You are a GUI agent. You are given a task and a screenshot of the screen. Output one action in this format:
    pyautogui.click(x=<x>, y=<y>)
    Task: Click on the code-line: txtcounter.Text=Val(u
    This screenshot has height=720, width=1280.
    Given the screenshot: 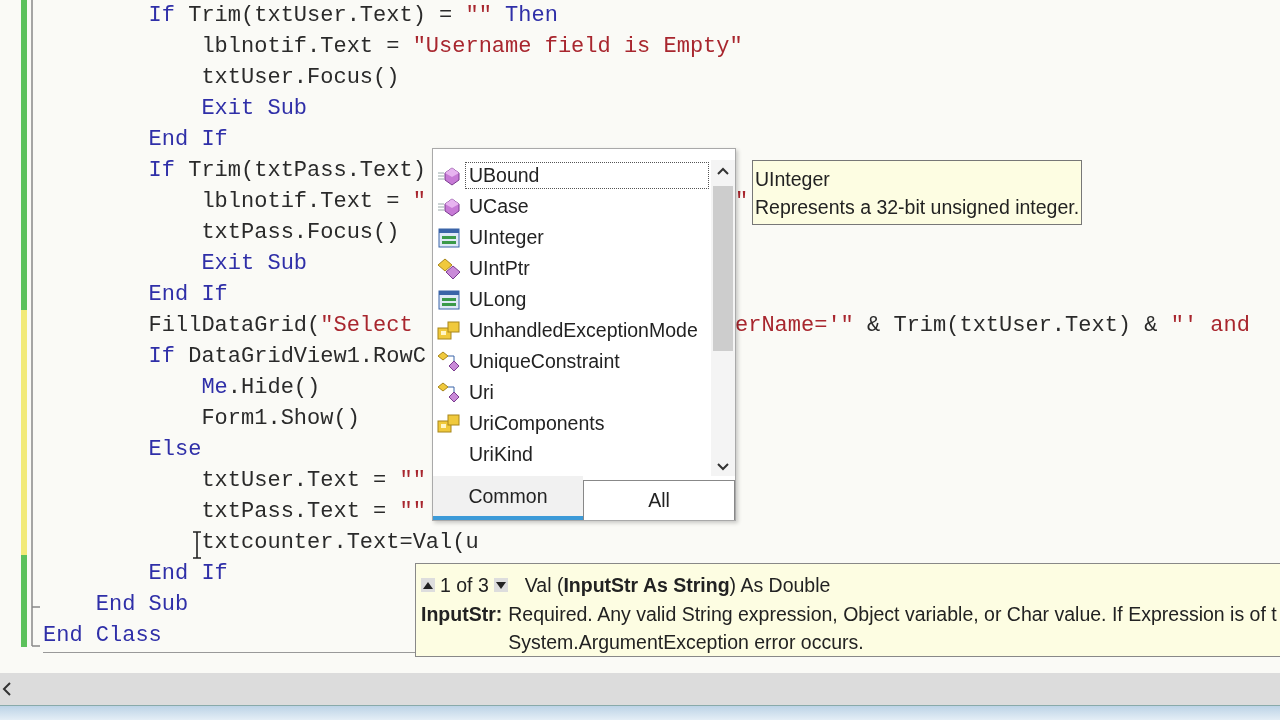 What is the action you would take?
    pyautogui.click(x=340, y=543)
    